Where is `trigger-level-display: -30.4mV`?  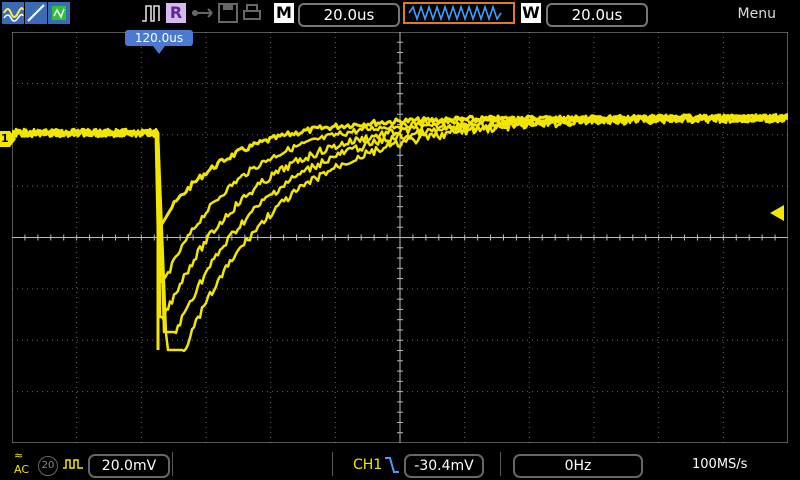
trigger-level-display: -30.4mV is located at coordinates (444, 466).